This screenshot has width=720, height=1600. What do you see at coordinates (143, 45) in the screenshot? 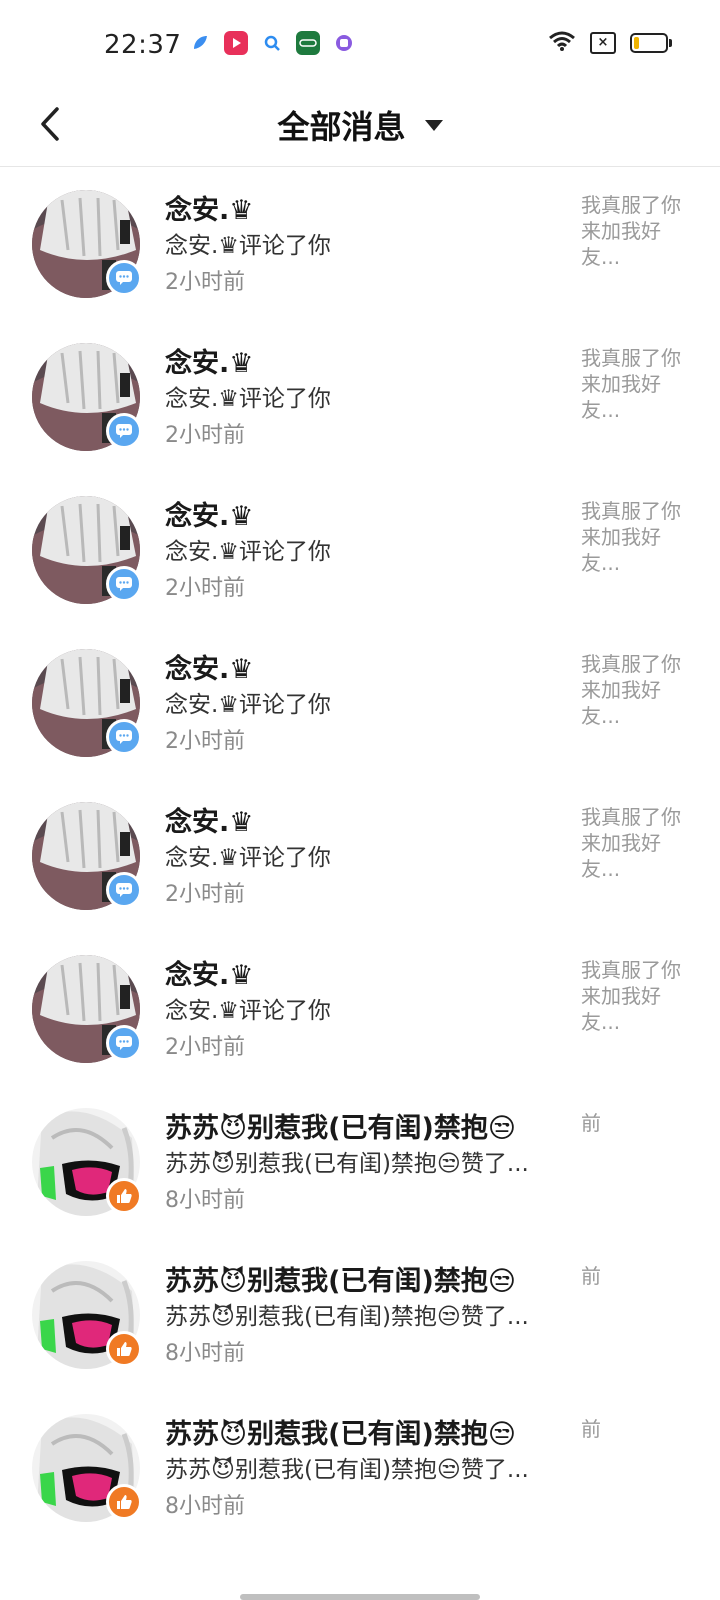
I see `status-time: 22:37` at bounding box center [143, 45].